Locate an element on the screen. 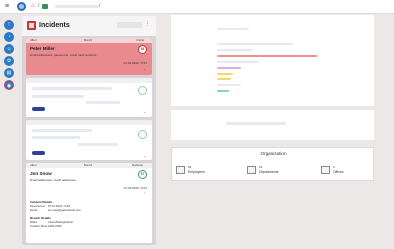 The width and height of the screenshot is (394, 249). employees-icon is located at coordinates (180, 170).